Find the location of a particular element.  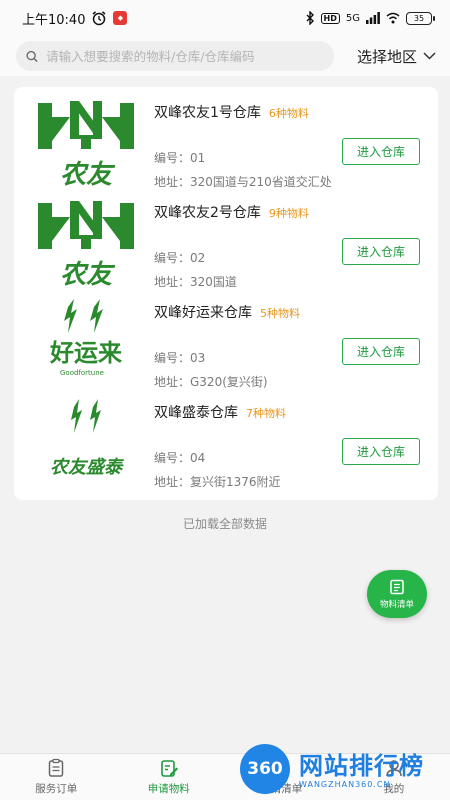

status-right: HD 5G 35 is located at coordinates (370, 18).